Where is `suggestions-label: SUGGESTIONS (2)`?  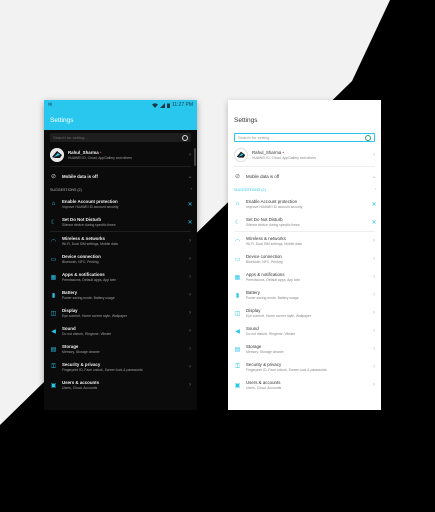 suggestions-label: SUGGESTIONS (2) is located at coordinates (250, 190).